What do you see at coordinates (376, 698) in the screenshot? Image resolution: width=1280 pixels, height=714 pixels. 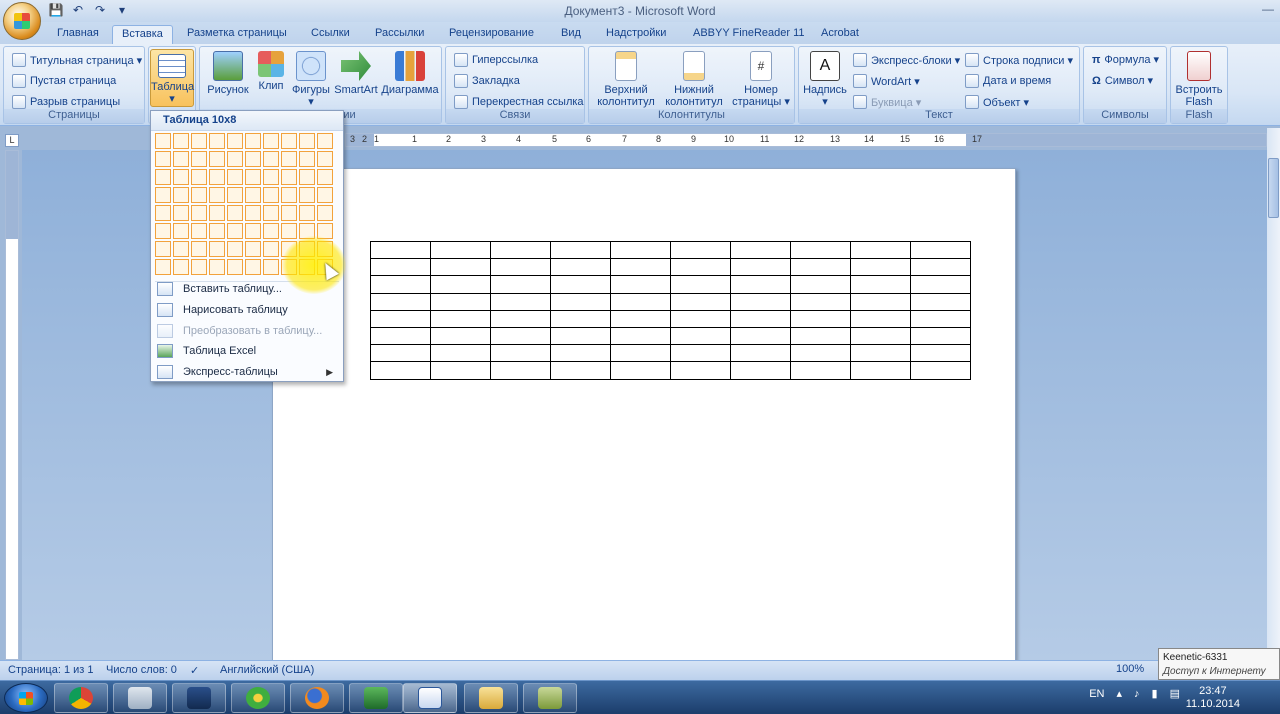 I see `taskbar-excel` at bounding box center [376, 698].